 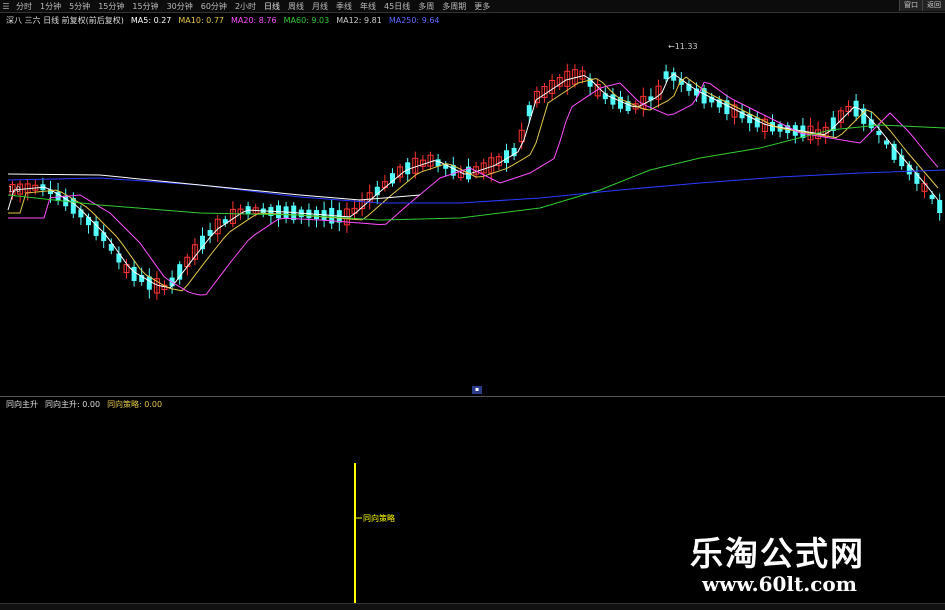 What do you see at coordinates (296, 6) in the screenshot?
I see `tab-weekly: 周线` at bounding box center [296, 6].